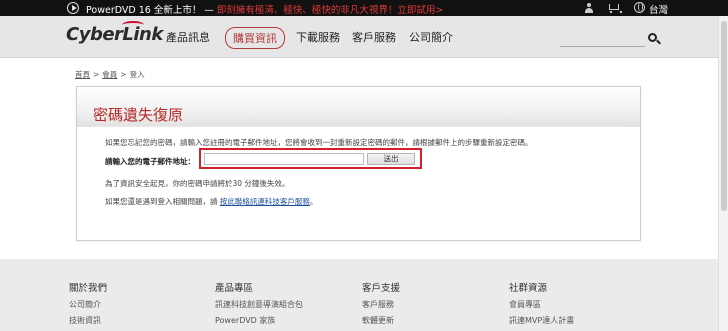 The height and width of the screenshot is (331, 728). I want to click on footer-column-community: 社群資源 會員專區 訊連MVP達人計畫, so click(541, 304).